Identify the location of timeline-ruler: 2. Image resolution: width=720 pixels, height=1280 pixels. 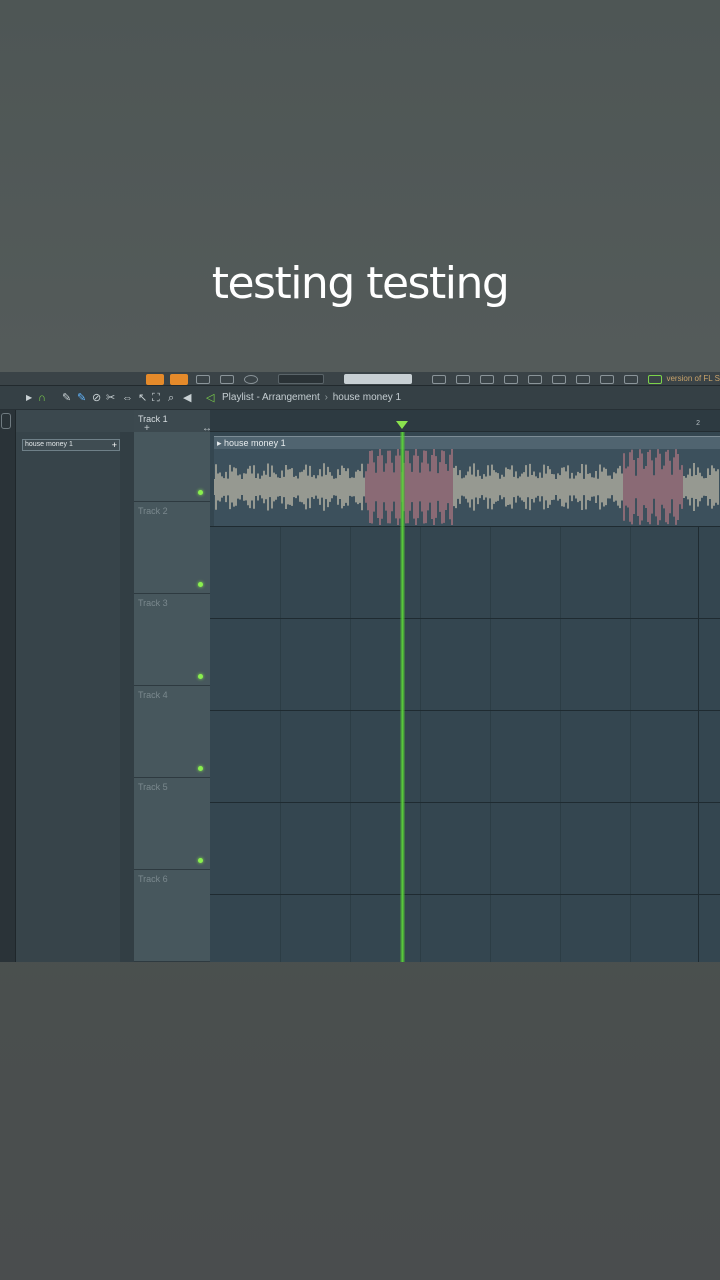
(465, 421).